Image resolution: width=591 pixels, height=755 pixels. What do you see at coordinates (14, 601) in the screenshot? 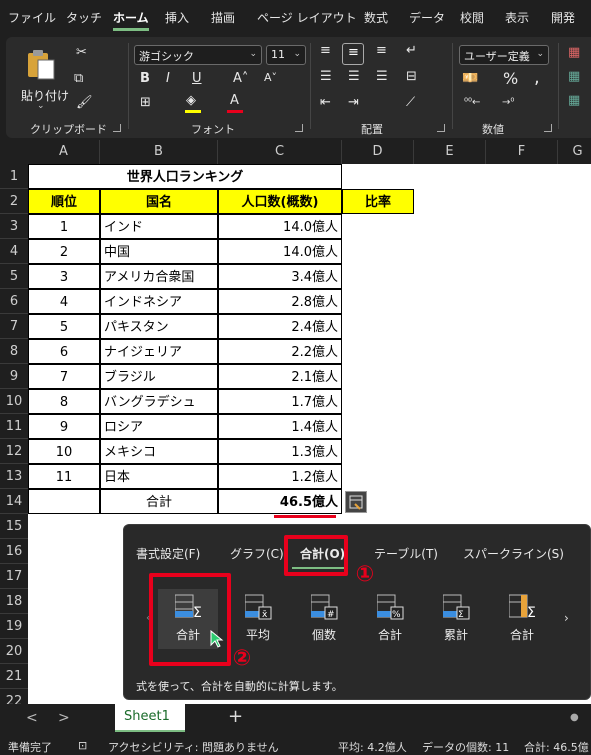
I see `row-header: 18` at bounding box center [14, 601].